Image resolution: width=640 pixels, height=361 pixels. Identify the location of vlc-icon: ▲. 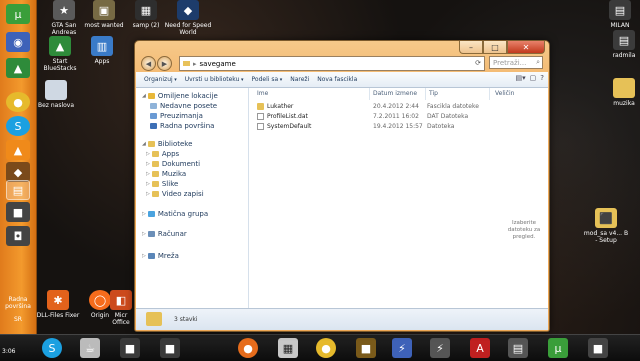
(18, 150).